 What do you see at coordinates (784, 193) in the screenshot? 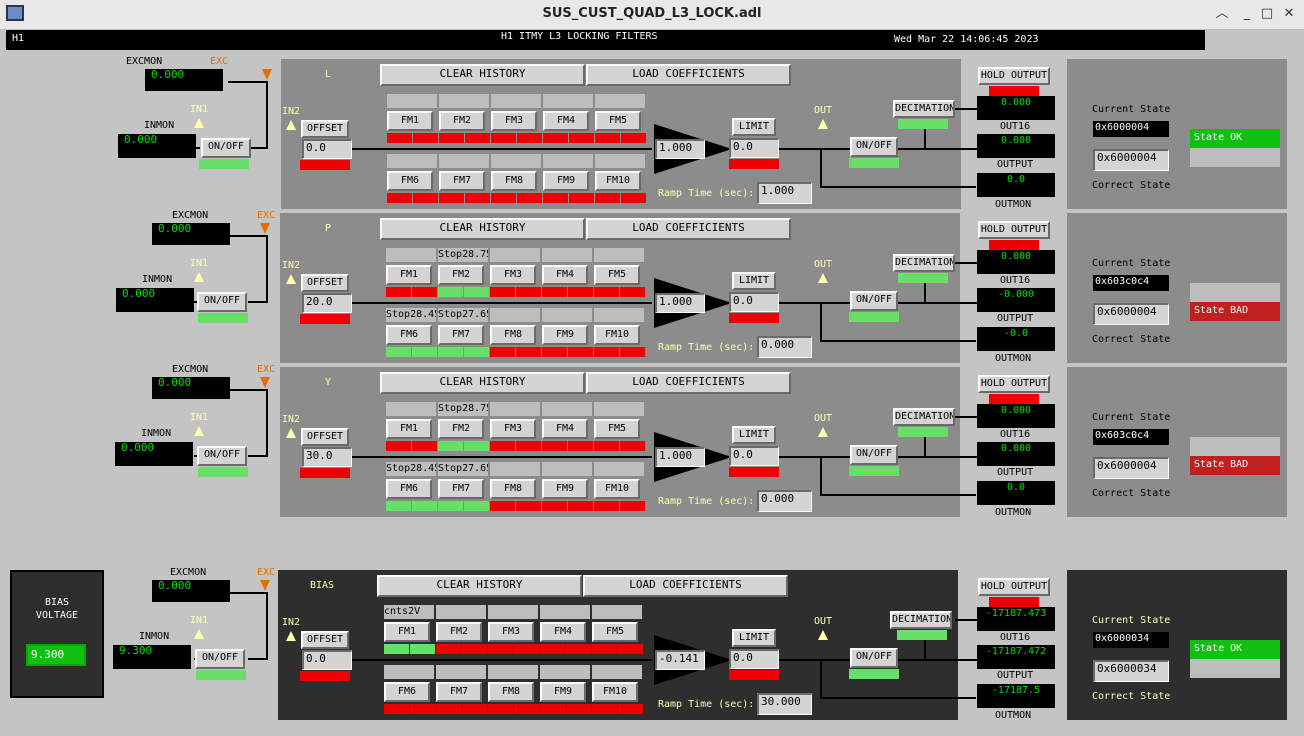
I see `ramp-time-input: 1.000` at bounding box center [784, 193].